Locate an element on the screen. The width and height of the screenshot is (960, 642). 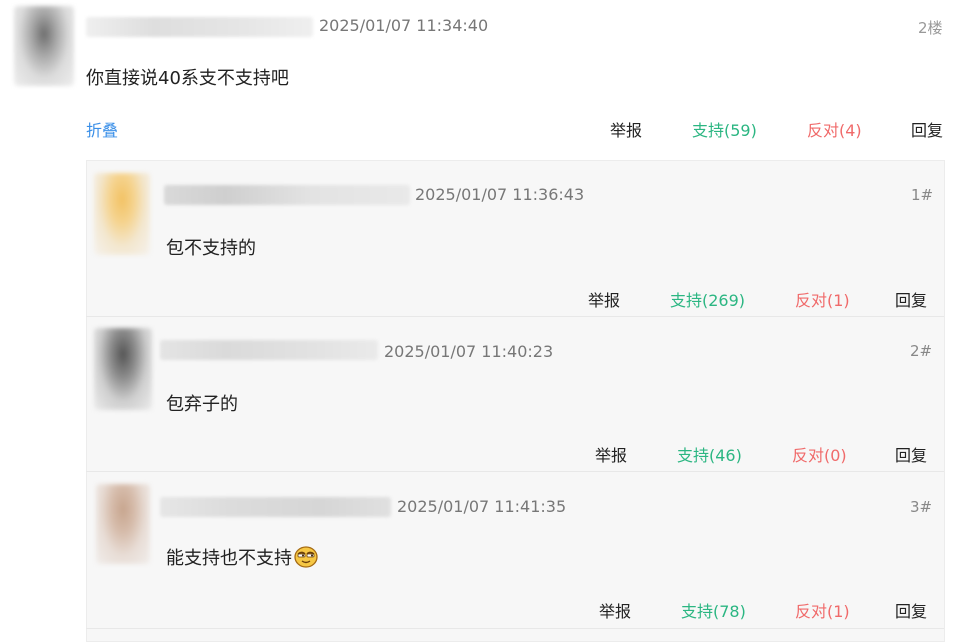
floor-number: 2楼 is located at coordinates (930, 28).